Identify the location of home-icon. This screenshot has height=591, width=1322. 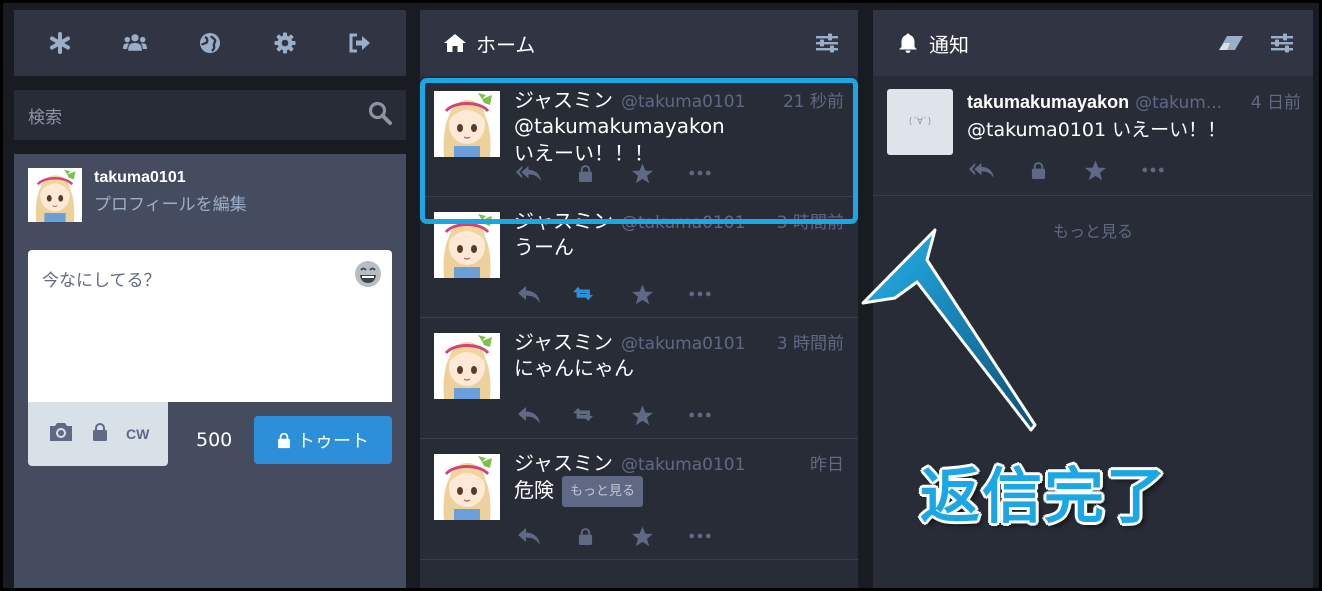
(455, 43).